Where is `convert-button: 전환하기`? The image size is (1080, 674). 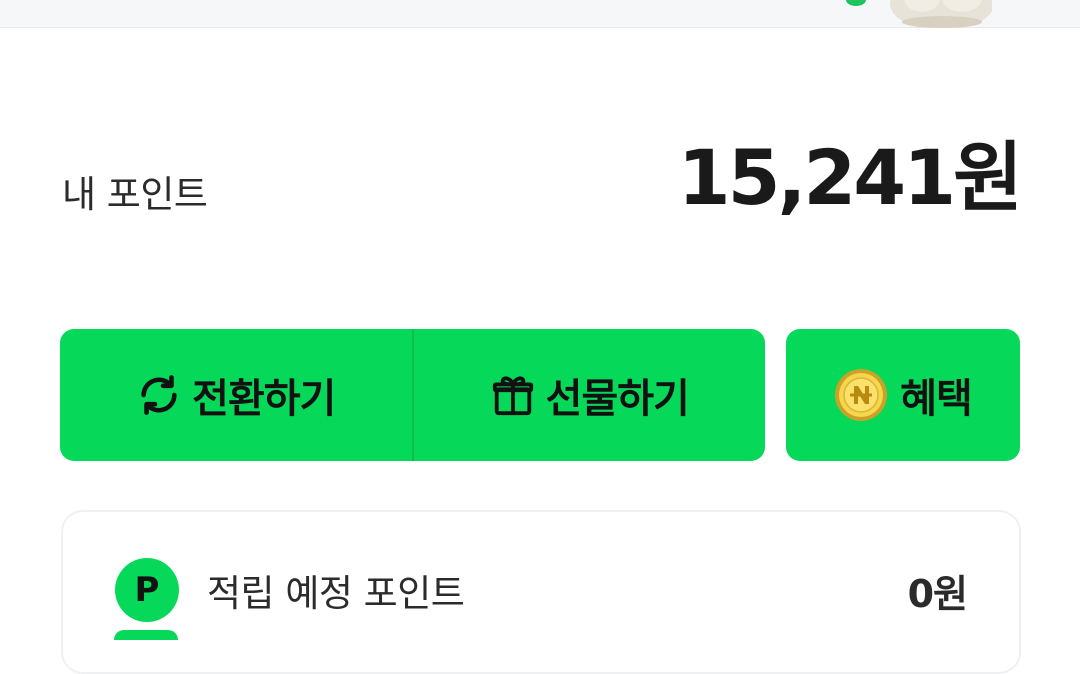 convert-button: 전환하기 is located at coordinates (236, 395).